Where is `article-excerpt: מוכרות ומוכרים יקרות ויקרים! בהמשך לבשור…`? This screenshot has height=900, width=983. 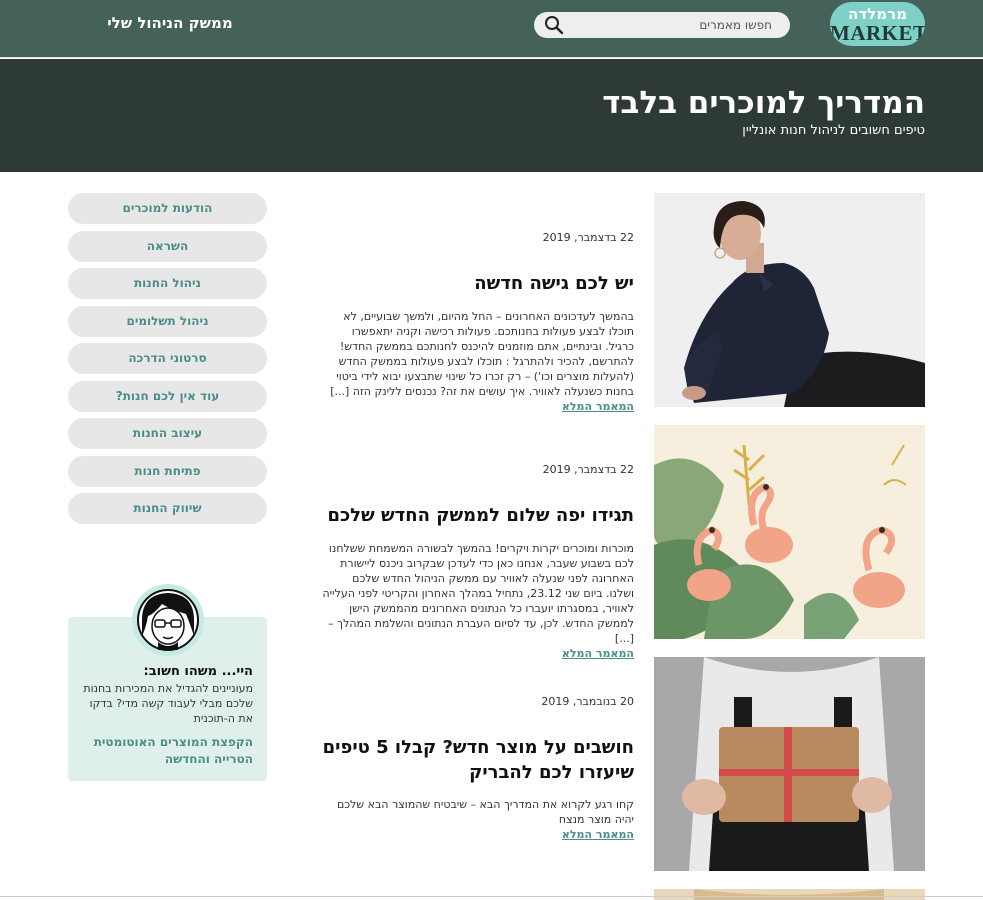
article-excerpt: מוכרות ומוכרים יקרות ויקרים! בהמשך לבשור… is located at coordinates (478, 601).